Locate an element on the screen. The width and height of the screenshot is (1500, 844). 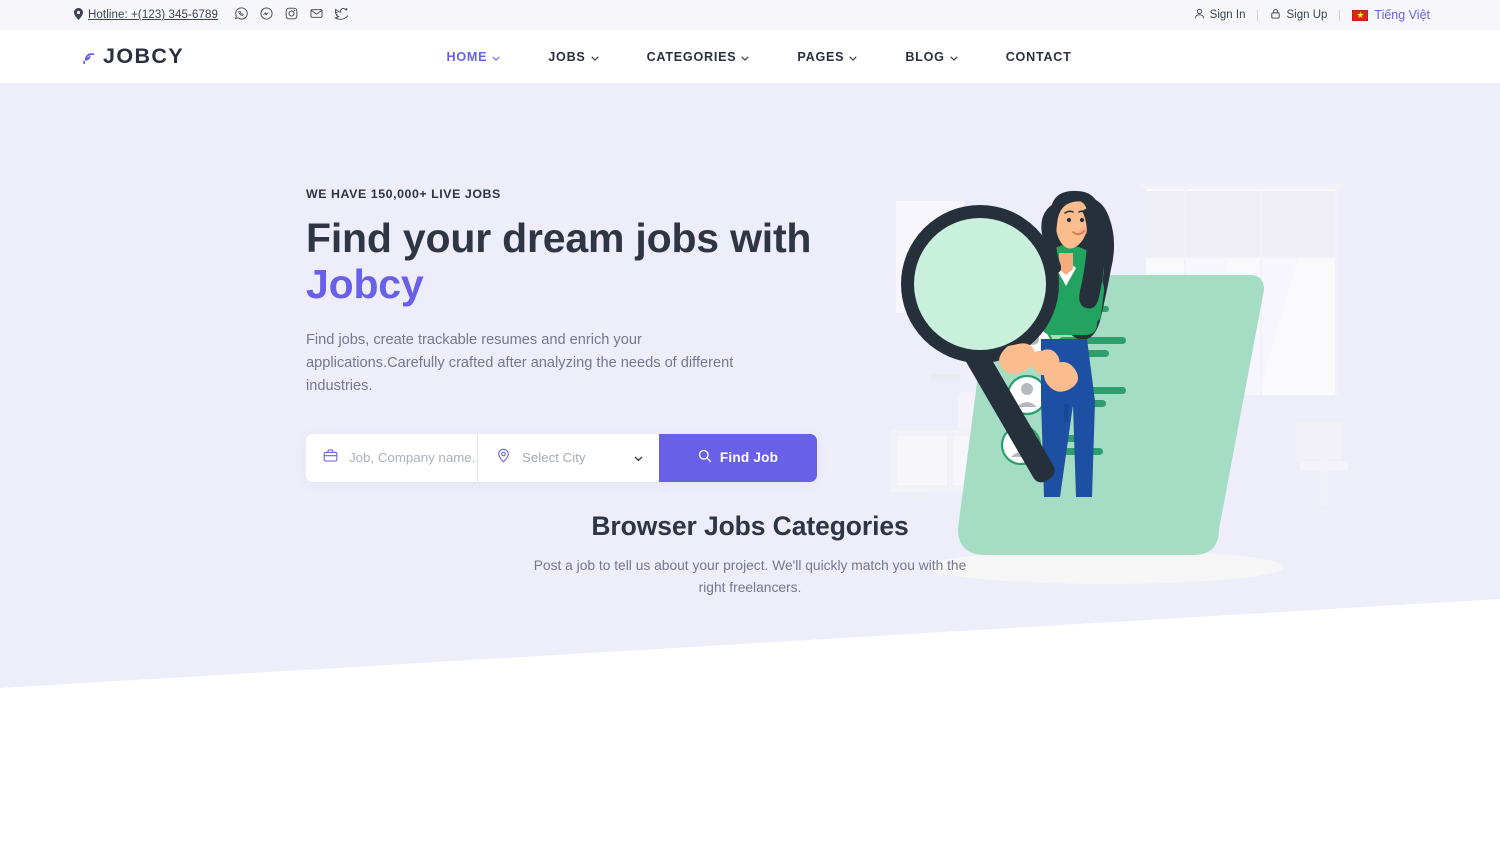
find-job-label: Find Job is located at coordinates (749, 458).